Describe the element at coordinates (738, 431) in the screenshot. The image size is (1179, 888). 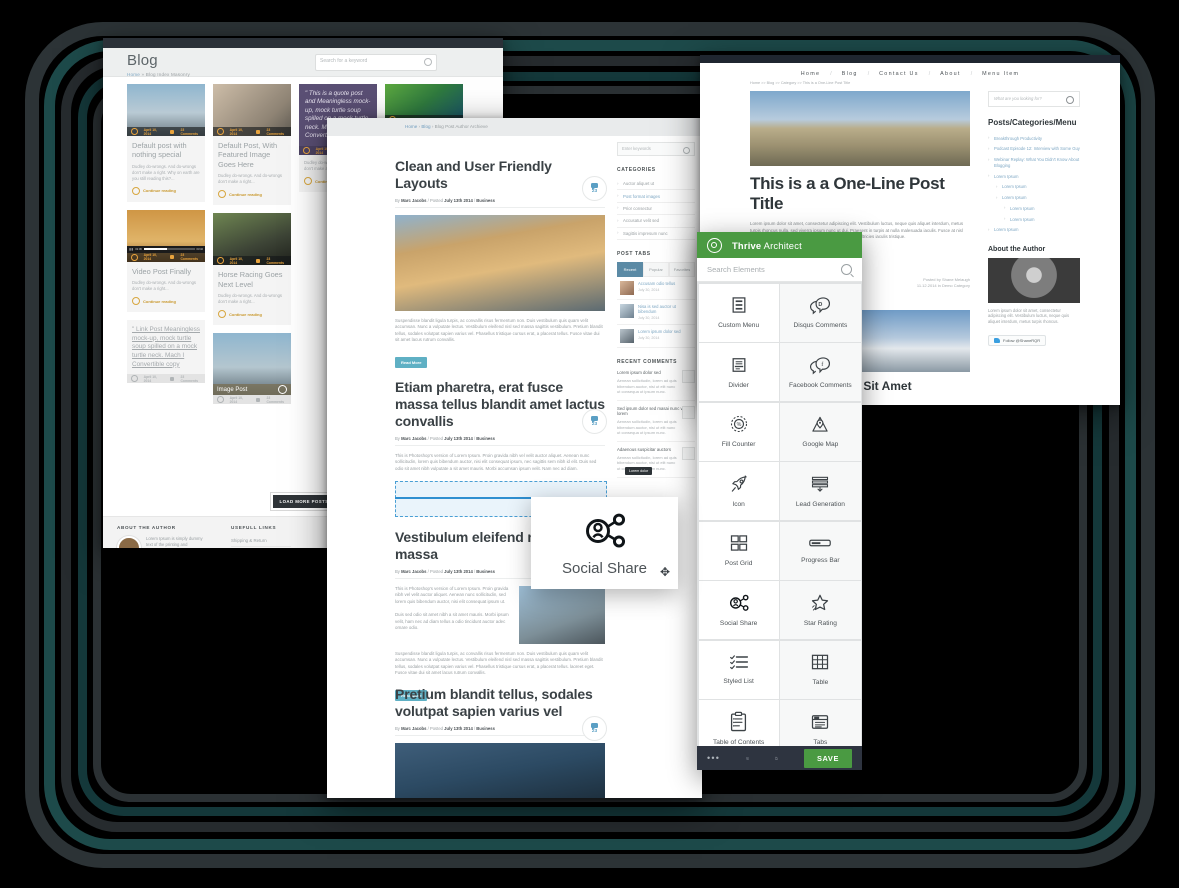
I see `element-fill-counter: % Fill Counter` at that location.